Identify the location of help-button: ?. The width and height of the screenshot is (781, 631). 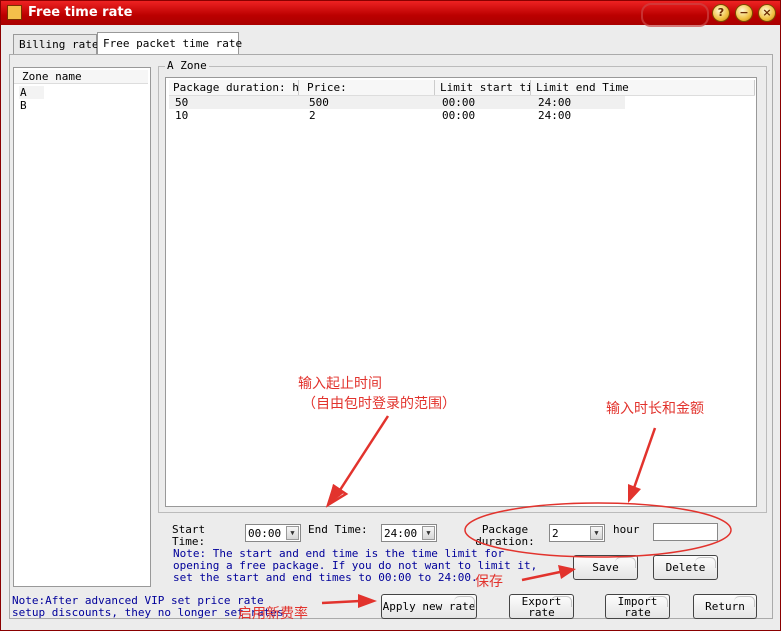
(721, 13).